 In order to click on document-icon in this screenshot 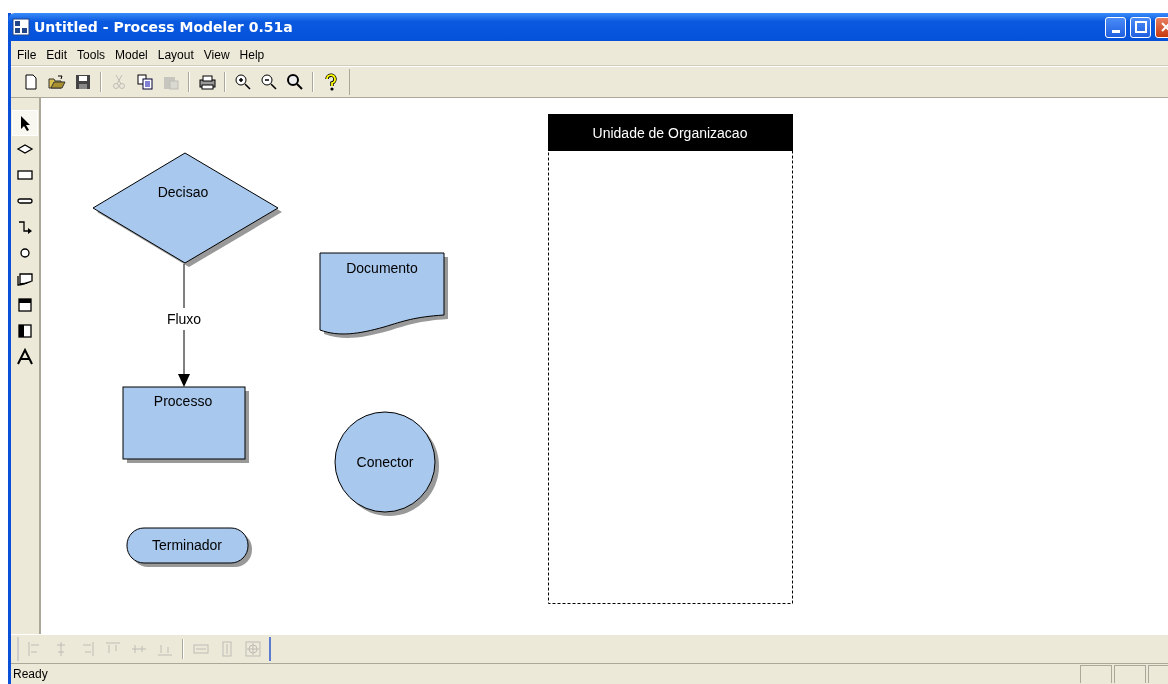, I will do `click(25, 279)`.